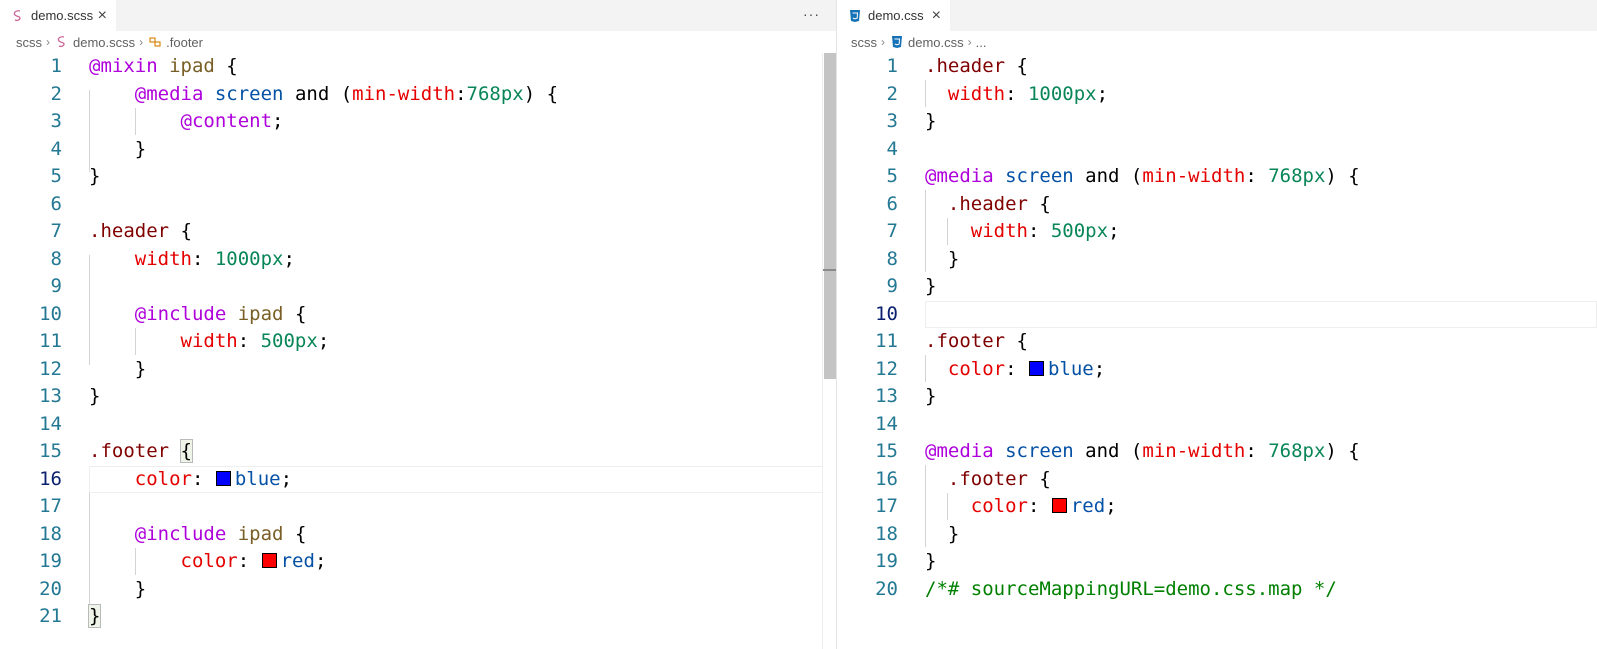 The width and height of the screenshot is (1597, 649). I want to click on code-line: 21}, so click(418, 617).